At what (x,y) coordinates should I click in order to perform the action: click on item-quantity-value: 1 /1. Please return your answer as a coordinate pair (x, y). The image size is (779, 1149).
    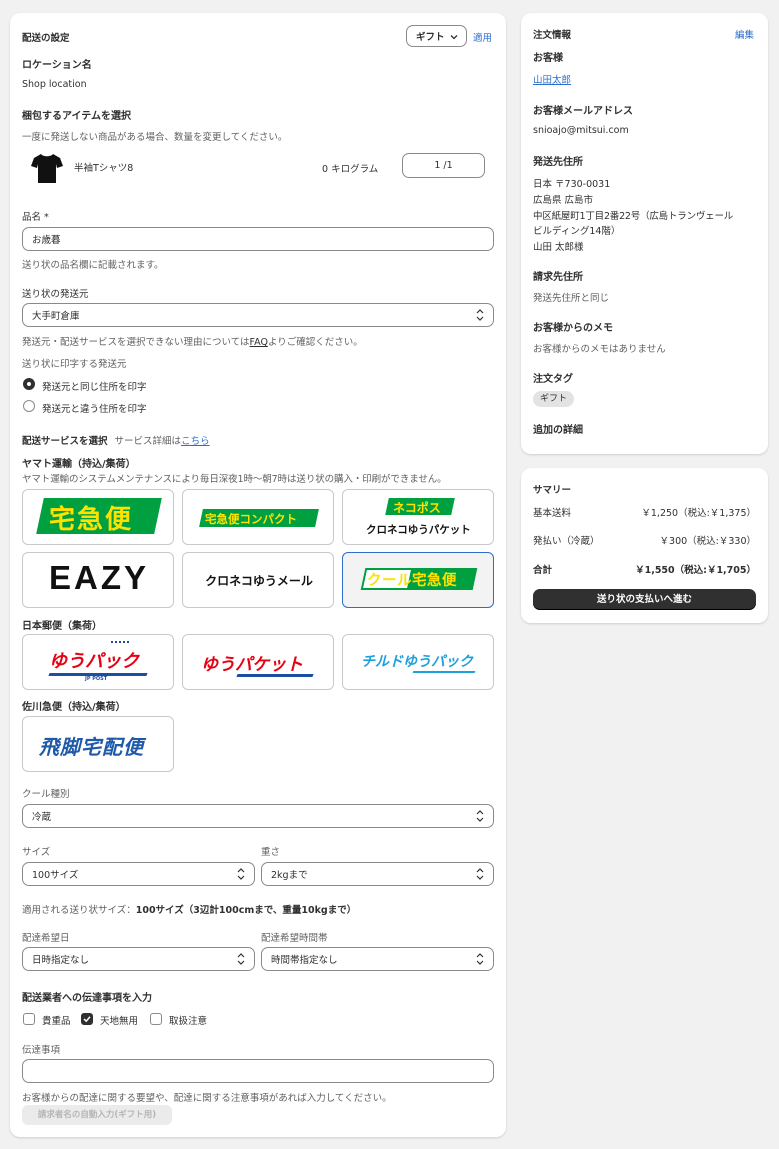
    Looking at the image, I should click on (443, 165).